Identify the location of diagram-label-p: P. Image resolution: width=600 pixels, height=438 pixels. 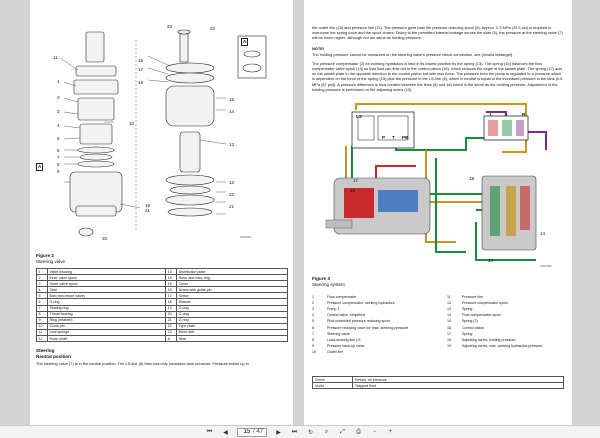
(384, 137).